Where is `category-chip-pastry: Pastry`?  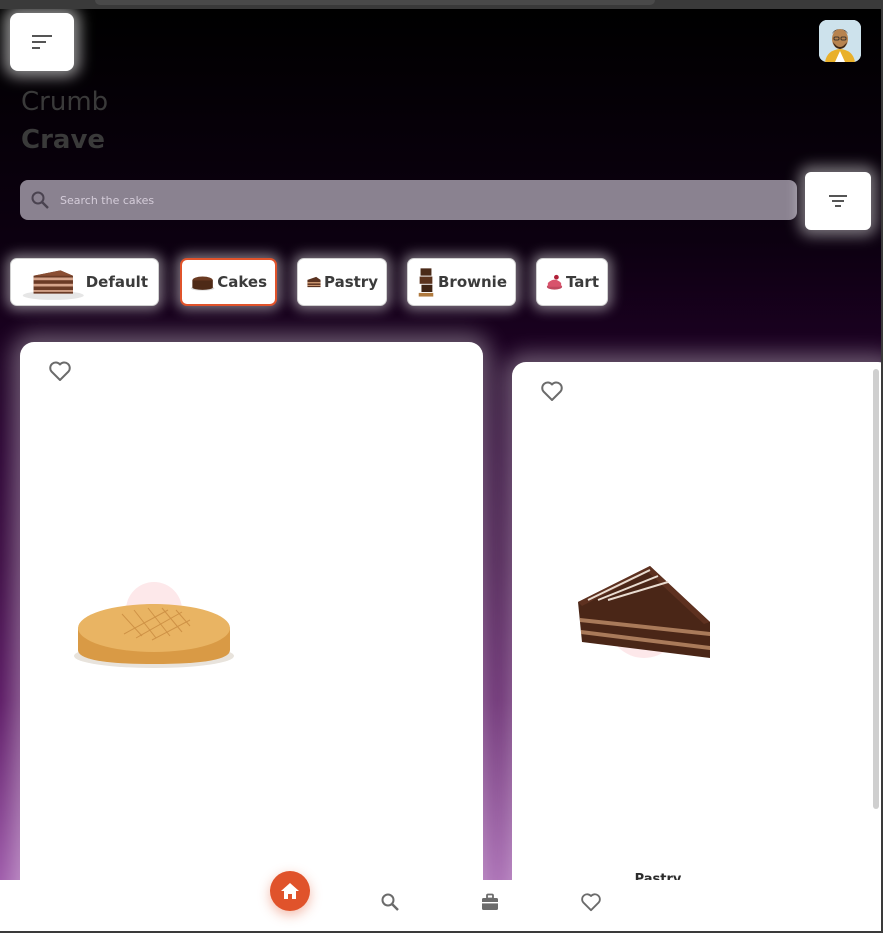
category-chip-pastry: Pastry is located at coordinates (342, 282).